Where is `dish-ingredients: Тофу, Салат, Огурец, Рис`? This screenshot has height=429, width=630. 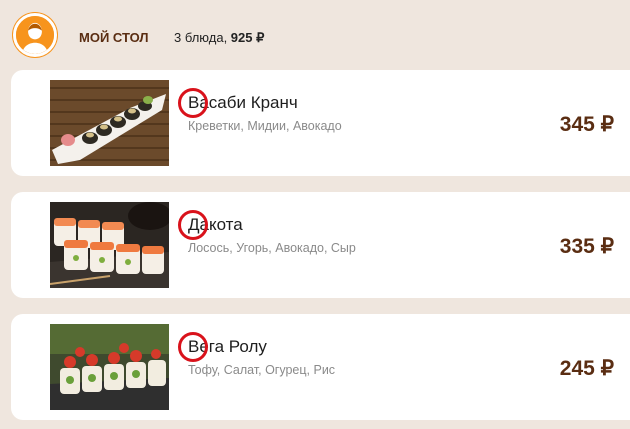
dish-ingredients: Тофу, Салат, Огурец, Рис is located at coordinates (262, 370).